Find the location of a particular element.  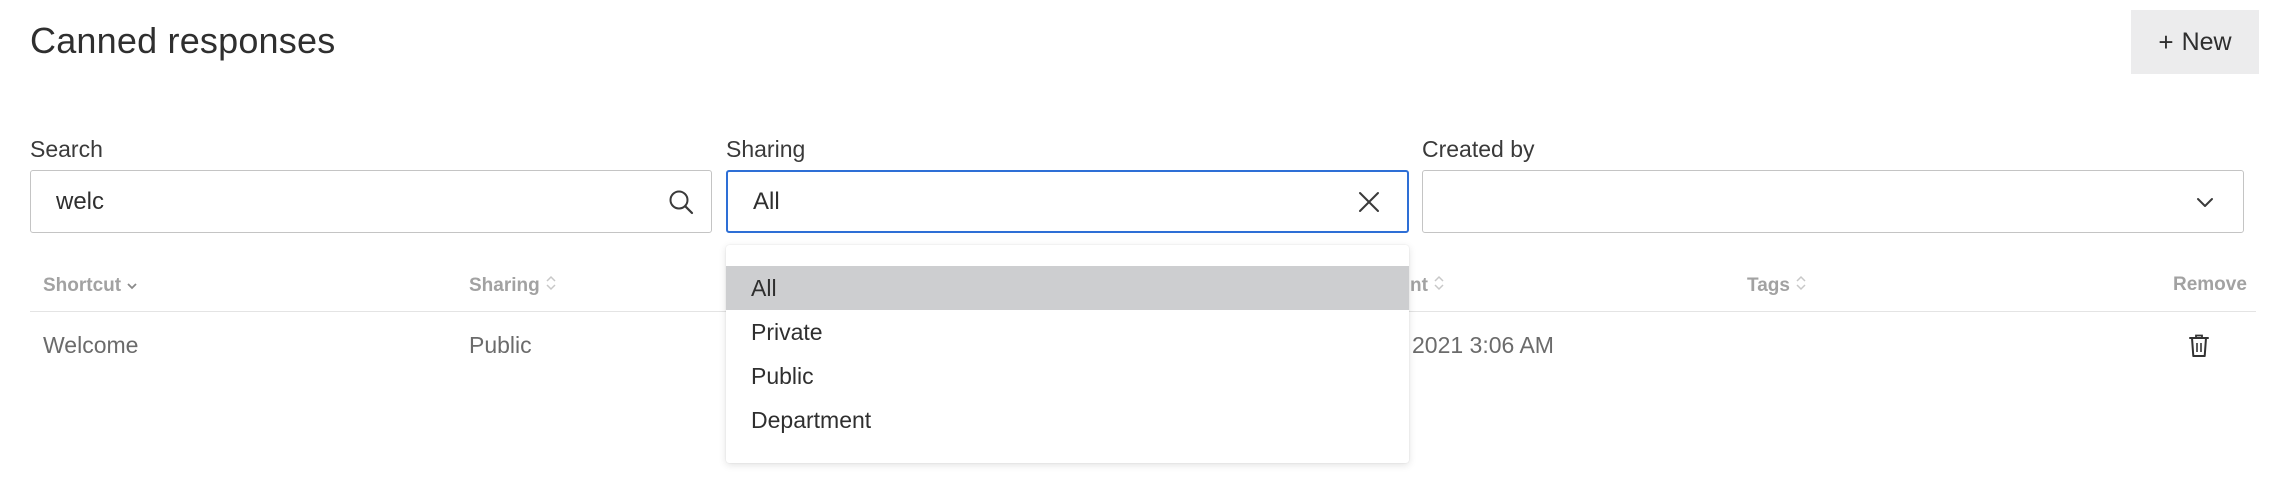

new-button: + New is located at coordinates (2195, 42).